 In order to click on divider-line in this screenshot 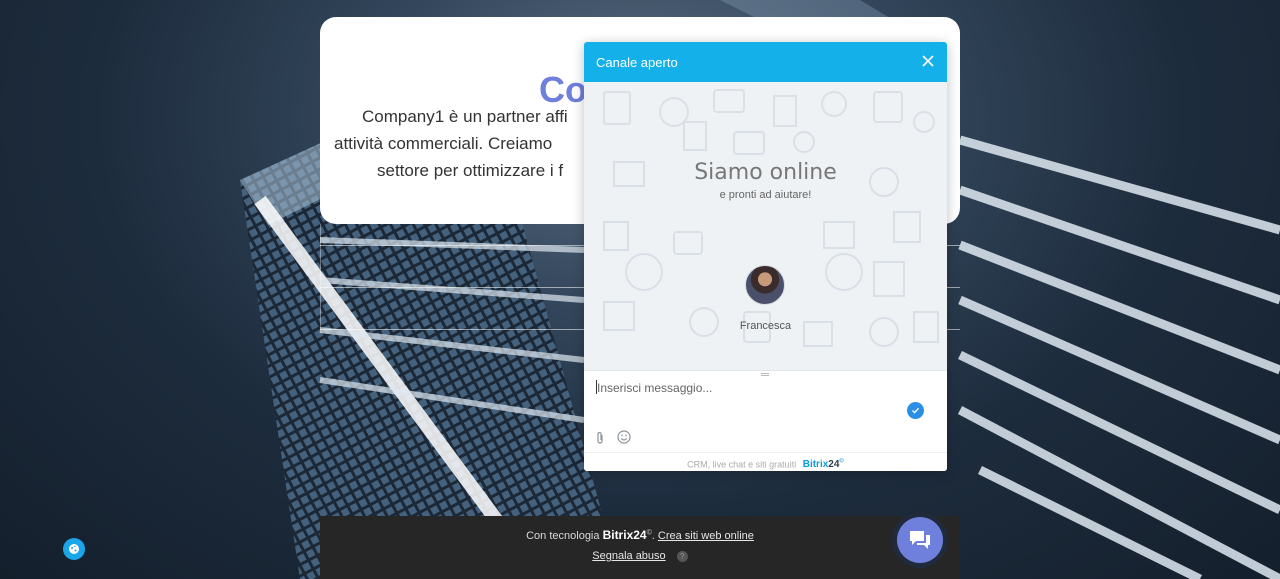, I will do `click(320, 277)`.